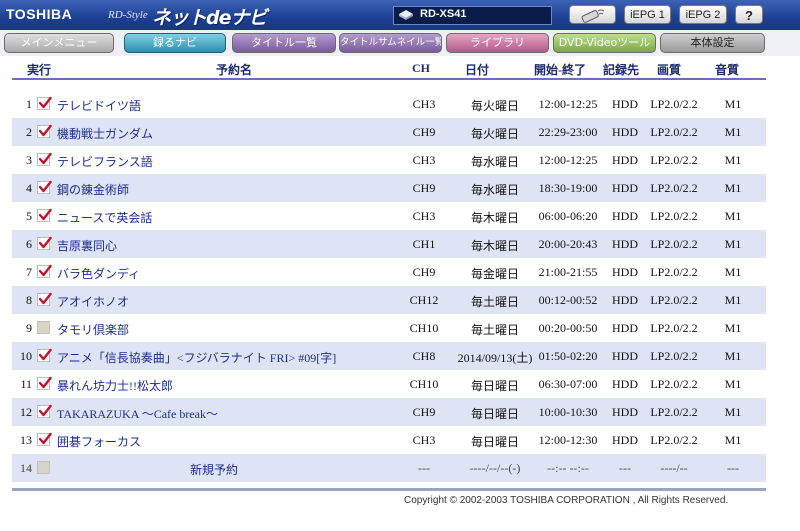 This screenshot has width=800, height=531. I want to click on footer-divider, so click(389, 489).